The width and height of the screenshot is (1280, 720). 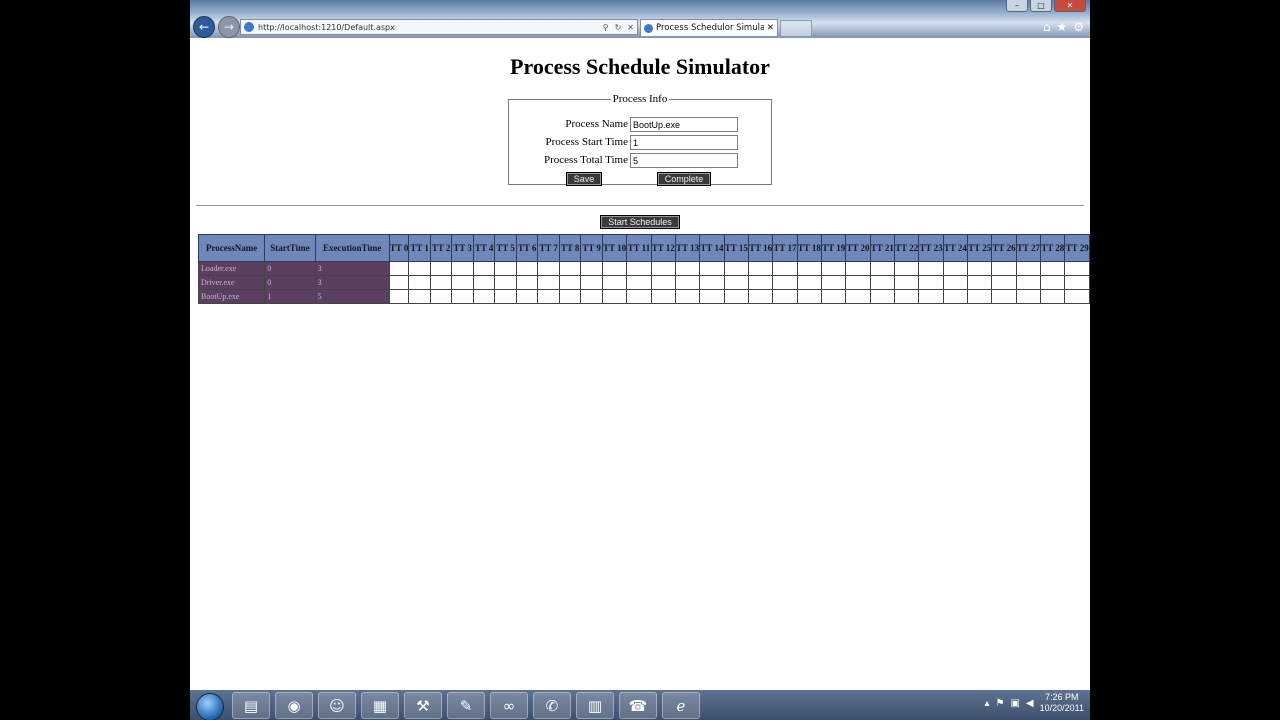 I want to click on address-bar: http://localhost:1210/Default.aspx ⚲ ↻ ✕, so click(x=439, y=27).